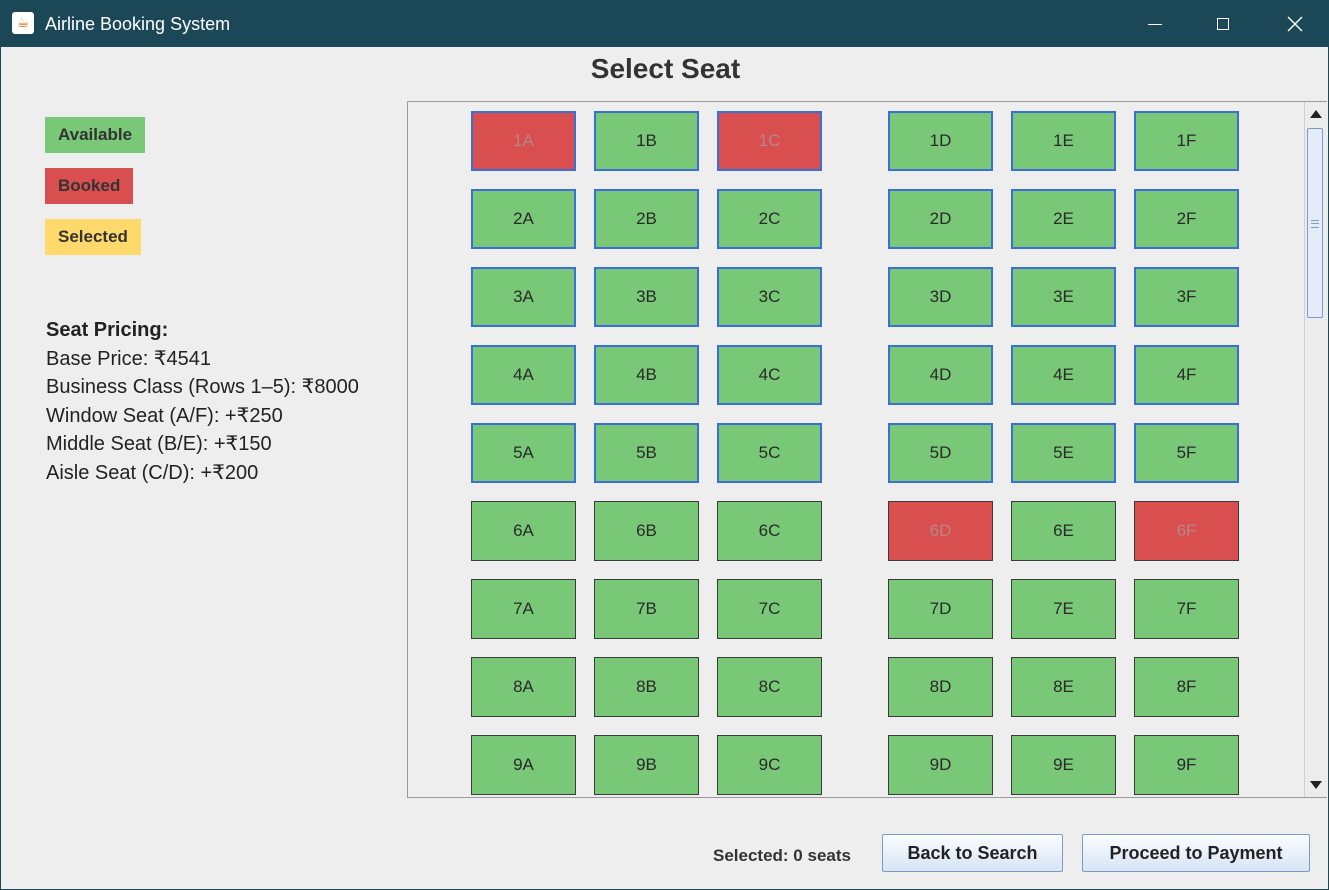  I want to click on legend-booked: Booked, so click(89, 186).